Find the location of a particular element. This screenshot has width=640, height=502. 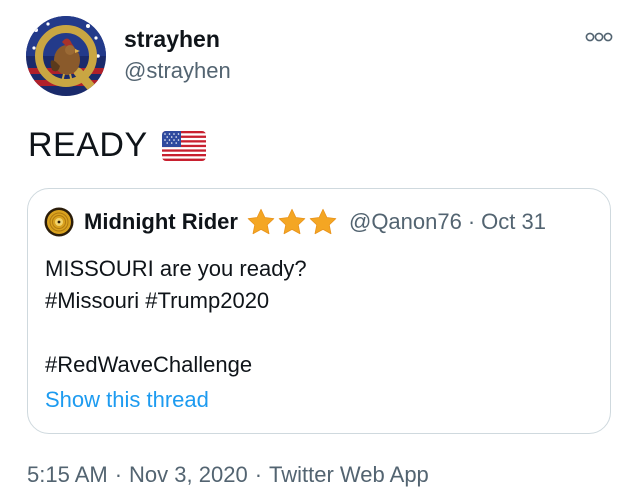

tweet-source-link: Twitter Web App is located at coordinates (349, 474).